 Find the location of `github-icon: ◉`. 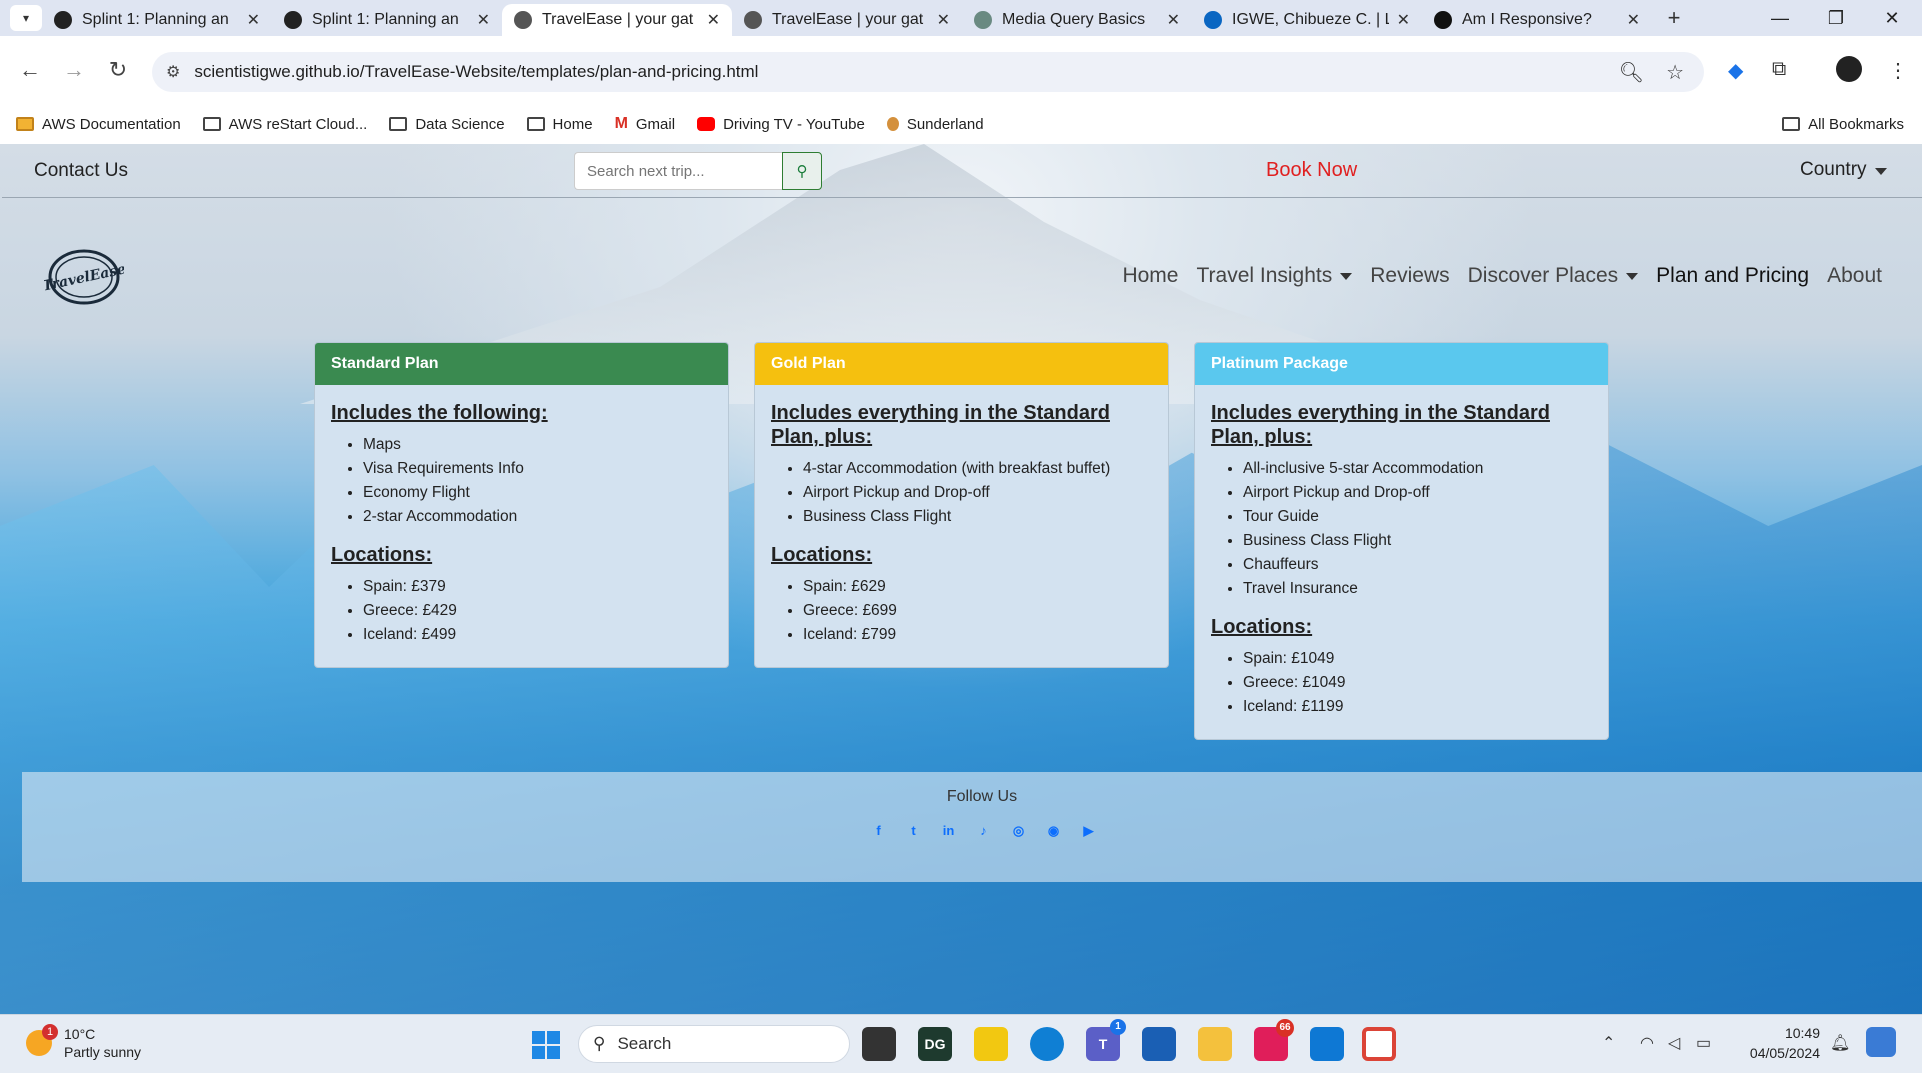

github-icon: ◉ is located at coordinates (1053, 830).